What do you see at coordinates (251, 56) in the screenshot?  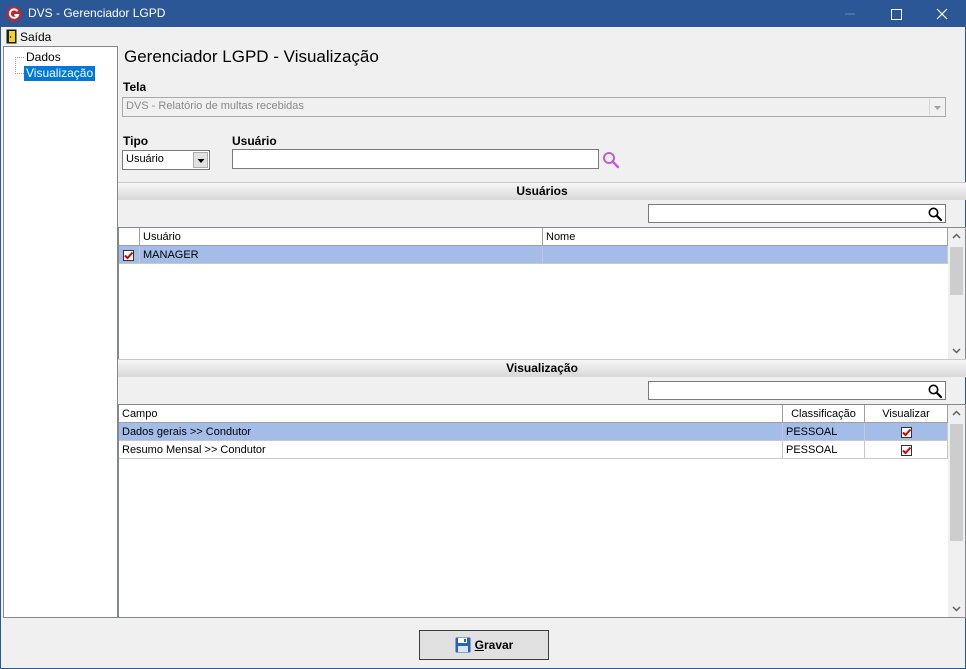 I see `page-title: Gerenciador LGPD - Visualização` at bounding box center [251, 56].